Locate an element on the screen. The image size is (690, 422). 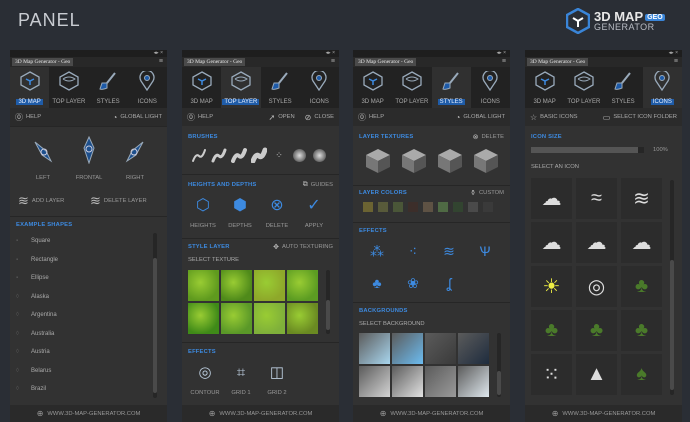
rocks-cell: ⁙ is located at coordinates (551, 374).